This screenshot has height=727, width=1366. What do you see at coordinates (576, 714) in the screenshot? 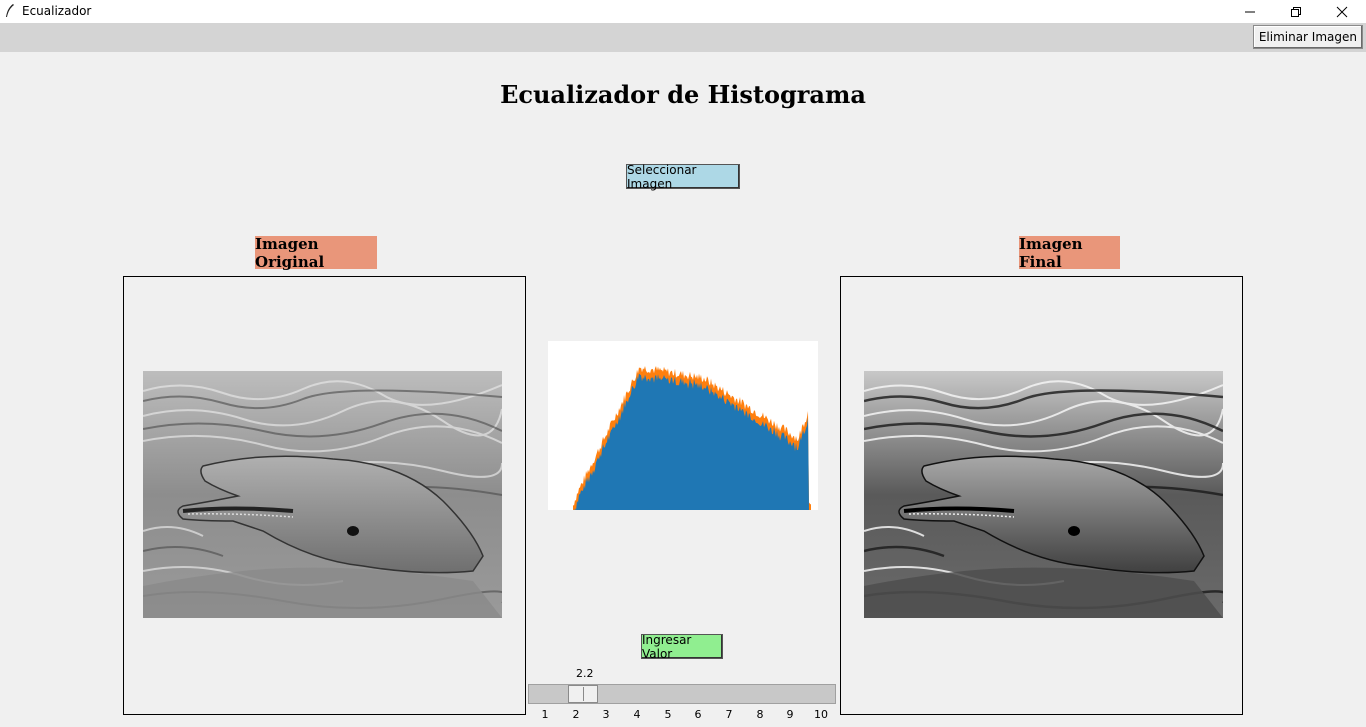
I see `slider-tick-label: 2` at bounding box center [576, 714].